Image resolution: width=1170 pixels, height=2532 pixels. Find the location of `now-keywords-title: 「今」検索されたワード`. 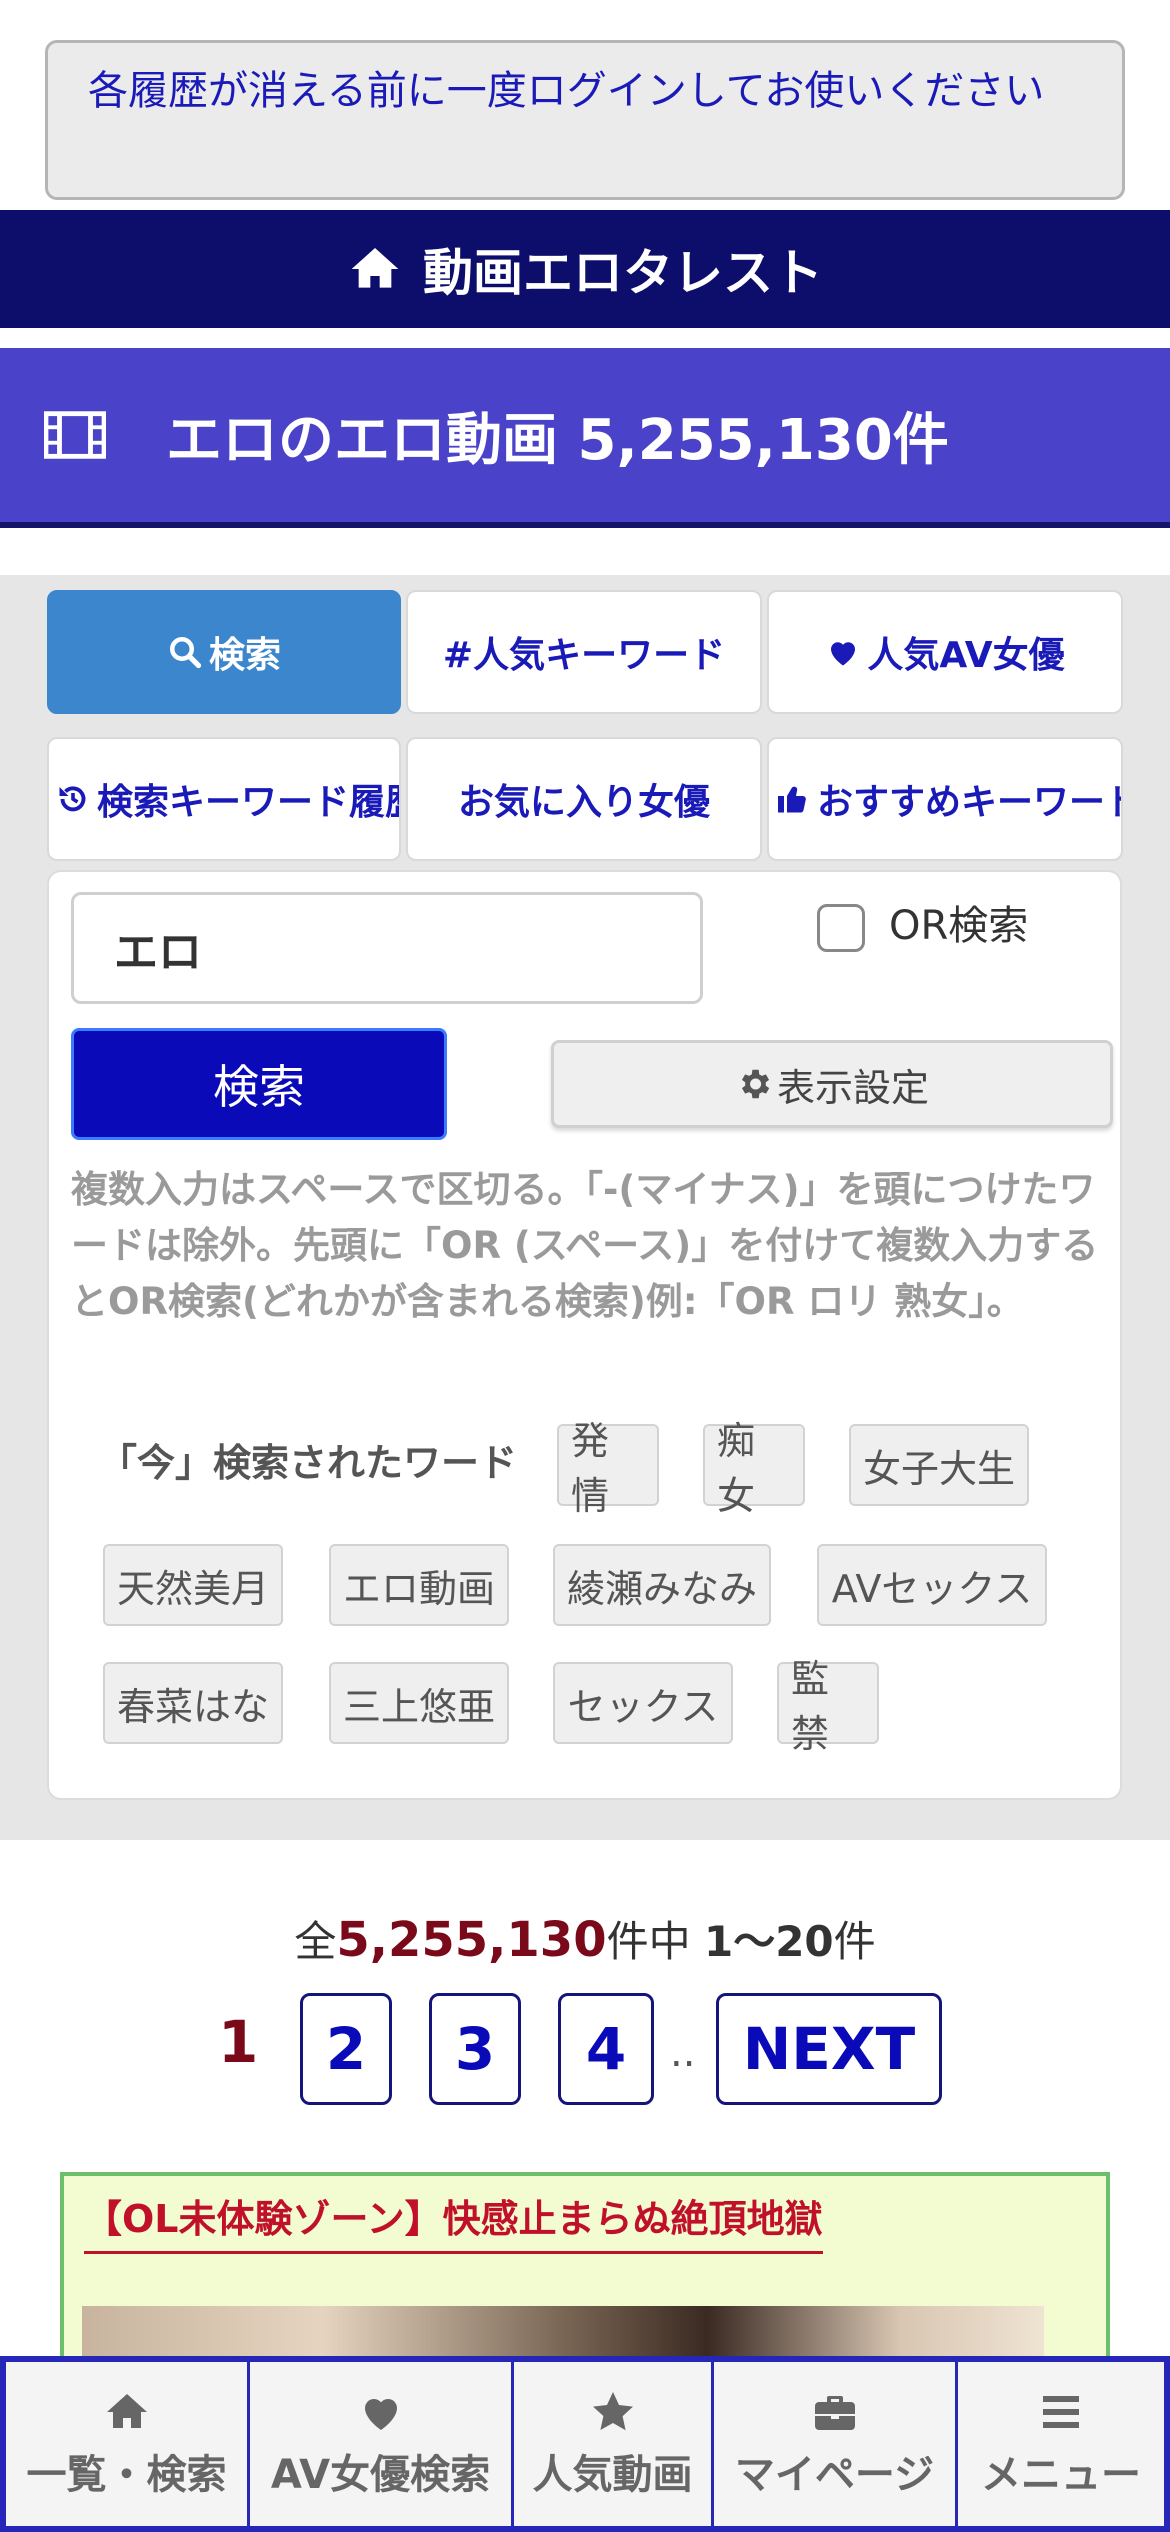

now-keywords-title: 「今」検索されたワード is located at coordinates (308, 1463).